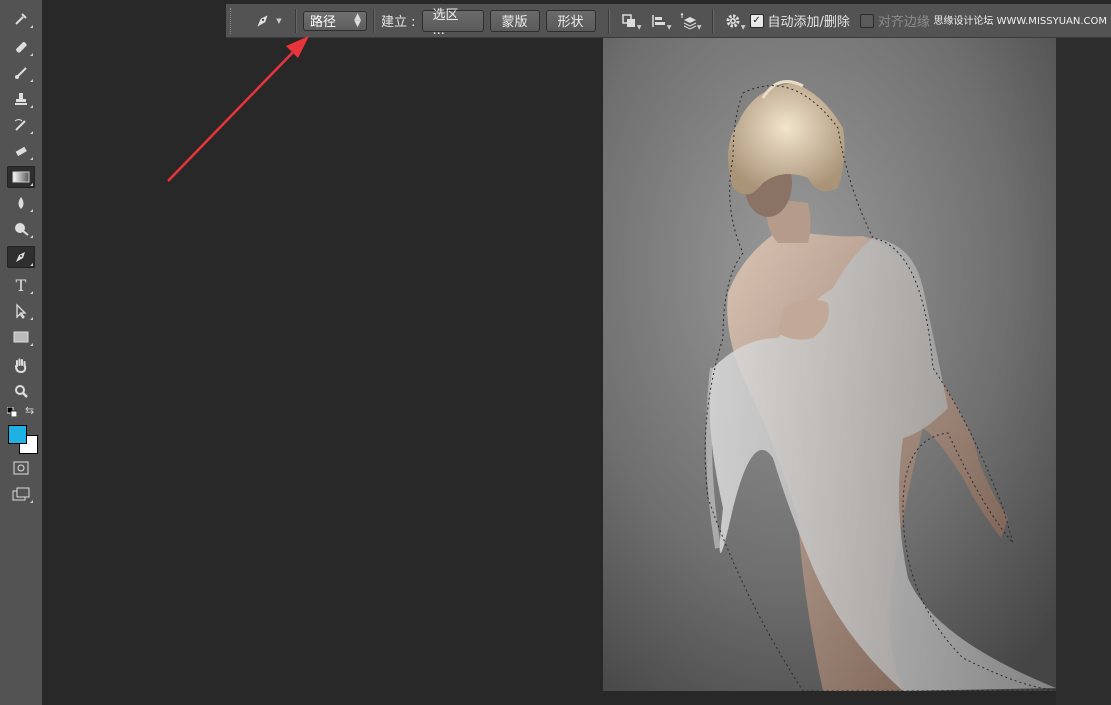  What do you see at coordinates (238, 109) in the screenshot?
I see `annotation-arrow` at bounding box center [238, 109].